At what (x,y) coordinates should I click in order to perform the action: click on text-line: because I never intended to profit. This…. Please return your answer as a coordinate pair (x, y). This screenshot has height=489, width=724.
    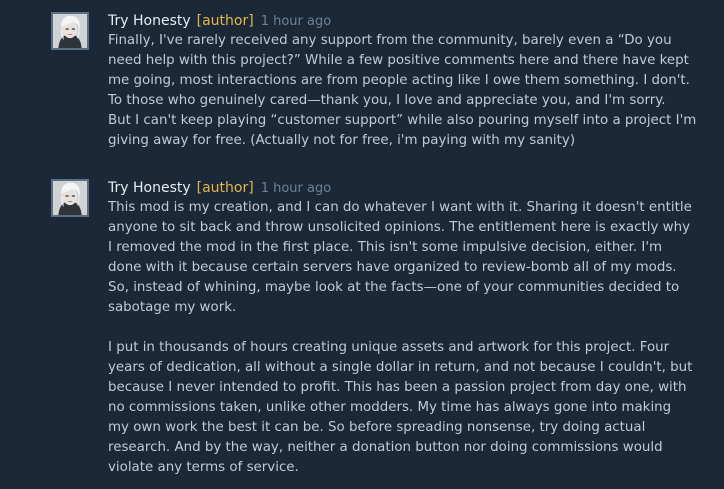
    Looking at the image, I should click on (397, 387).